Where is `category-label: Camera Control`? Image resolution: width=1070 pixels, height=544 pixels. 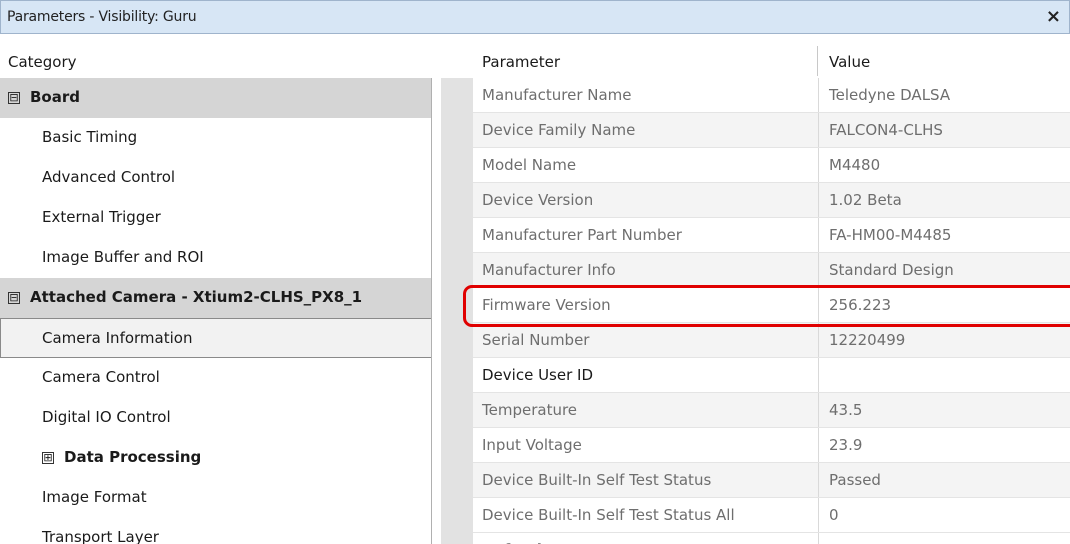 category-label: Camera Control is located at coordinates (101, 377).